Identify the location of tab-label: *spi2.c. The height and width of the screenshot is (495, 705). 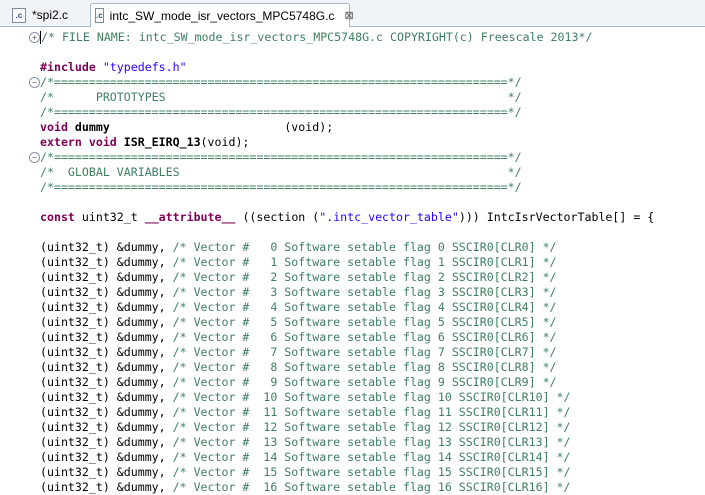
(50, 15).